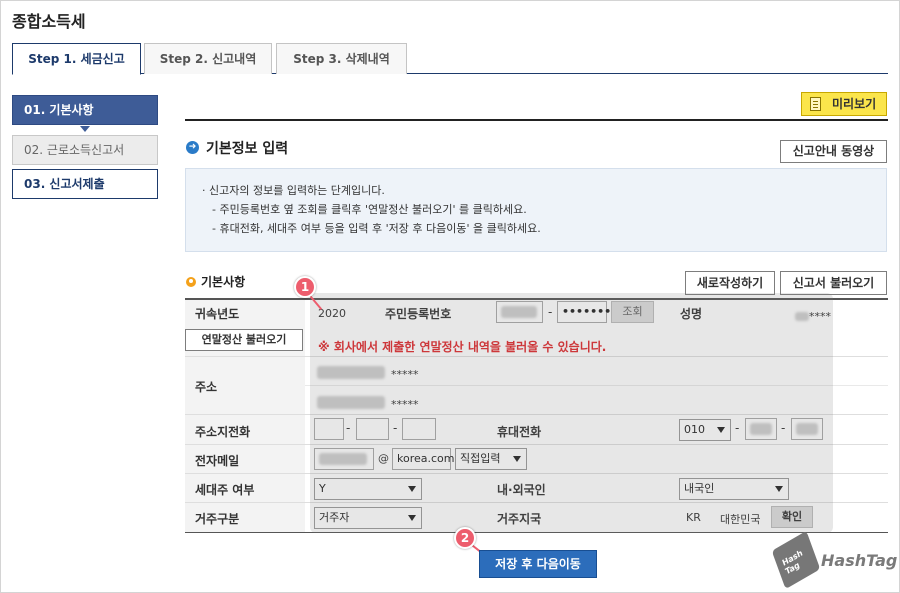 The image size is (900, 593). I want to click on step-arrow-icon, so click(85, 129).